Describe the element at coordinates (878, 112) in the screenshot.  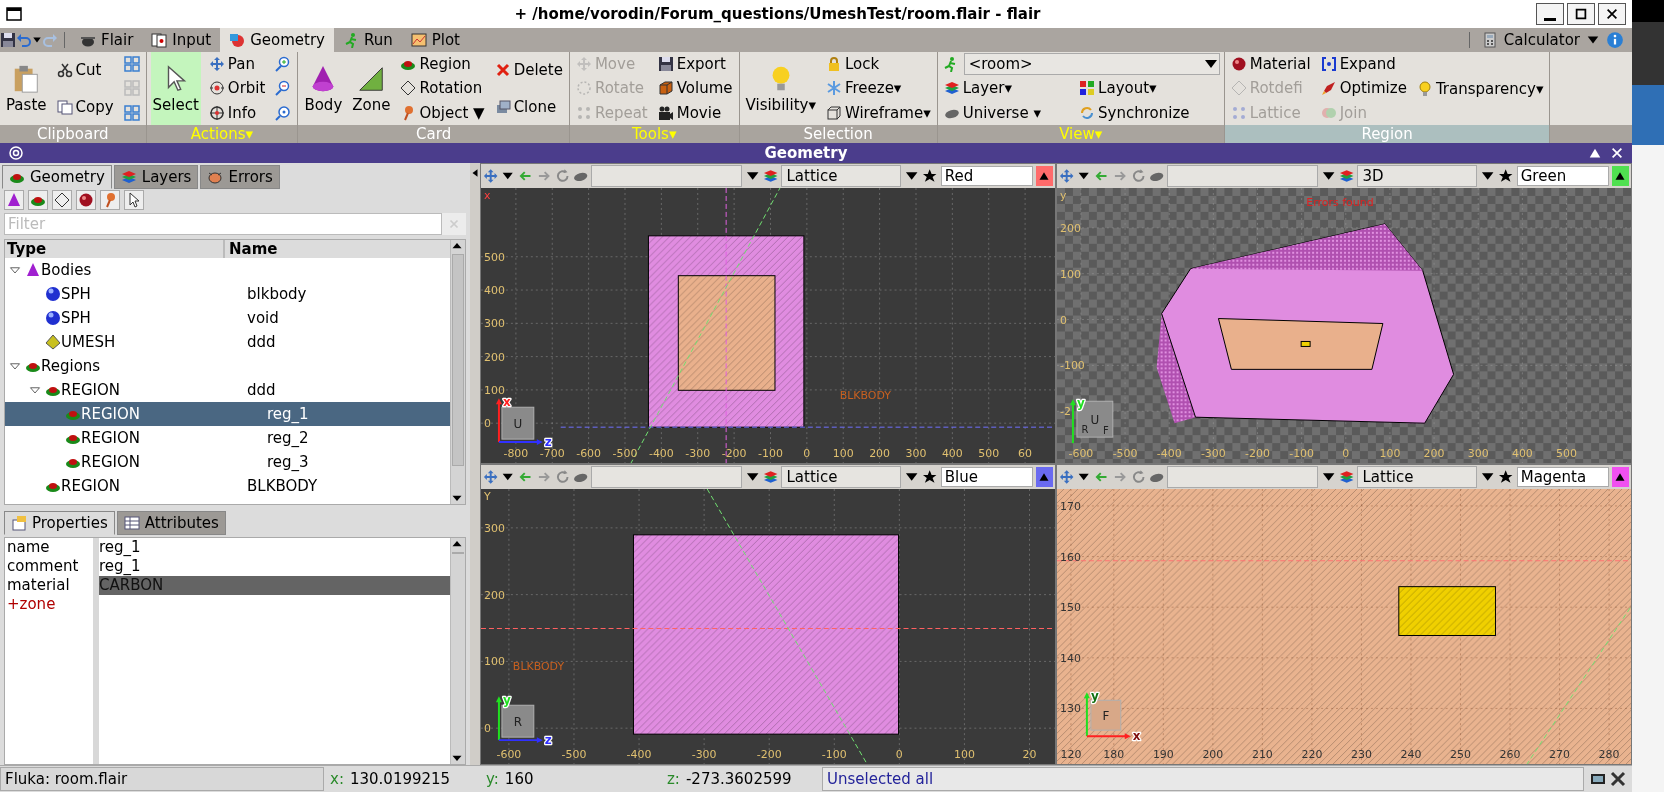
I see `ribbon-button: Wireframe▾` at that location.